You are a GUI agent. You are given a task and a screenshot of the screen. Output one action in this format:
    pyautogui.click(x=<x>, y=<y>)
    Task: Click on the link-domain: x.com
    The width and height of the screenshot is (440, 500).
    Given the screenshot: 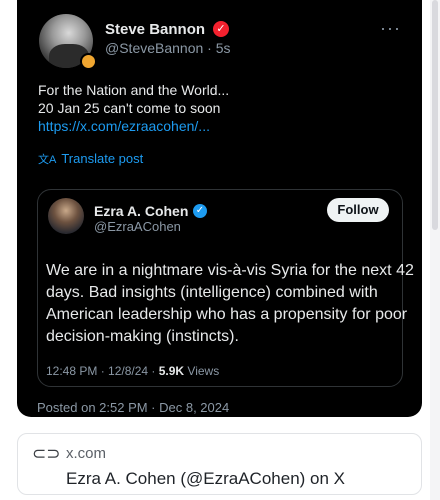 What is the action you would take?
    pyautogui.click(x=86, y=453)
    